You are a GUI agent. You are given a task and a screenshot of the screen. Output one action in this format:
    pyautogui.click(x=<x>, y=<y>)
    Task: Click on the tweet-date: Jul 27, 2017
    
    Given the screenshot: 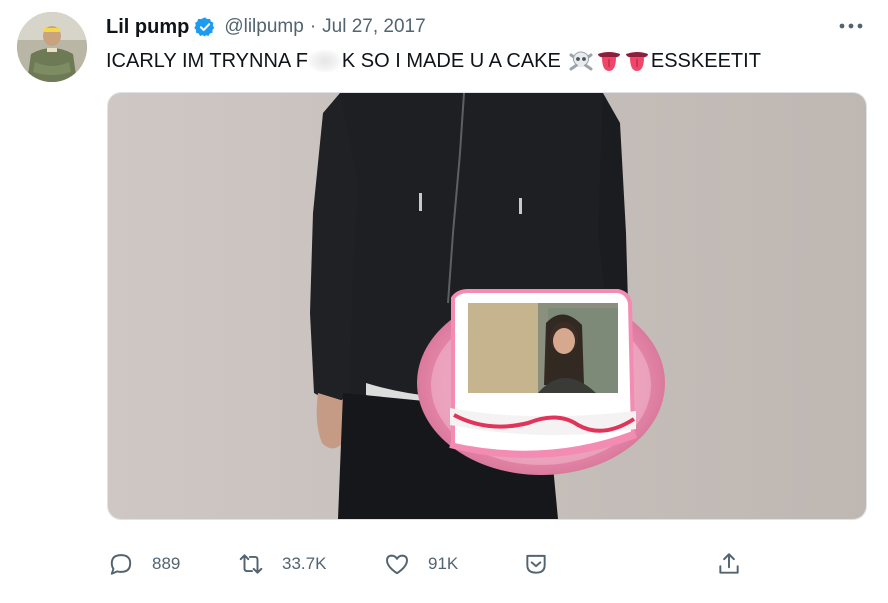 What is the action you would take?
    pyautogui.click(x=374, y=27)
    